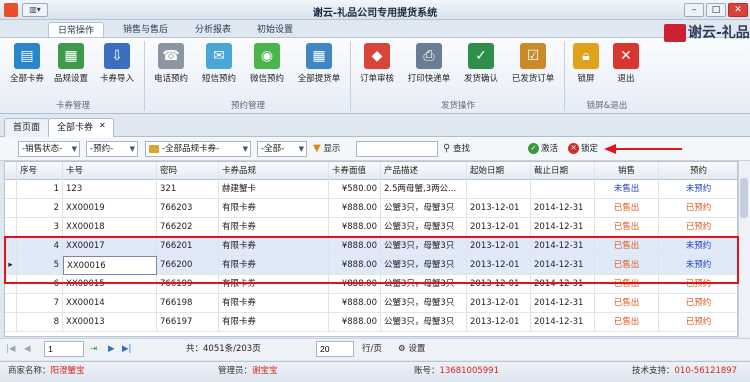  I want to click on table-row: 1 123 321 赫建蟹卡 ¥580.00 2.5两母蟹,3两公... 未售出 未预约, so click(371, 189).